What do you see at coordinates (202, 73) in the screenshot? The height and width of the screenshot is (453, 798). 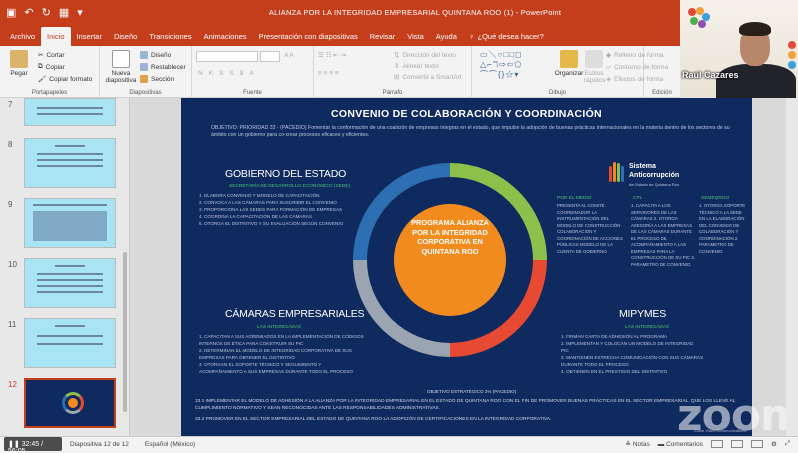 I see `bold-button: N` at bounding box center [202, 73].